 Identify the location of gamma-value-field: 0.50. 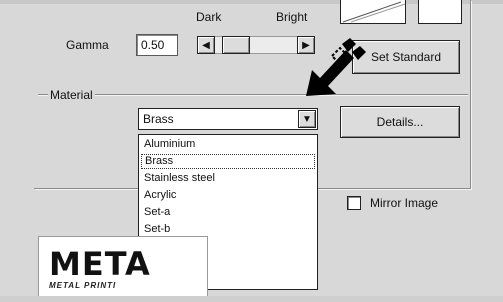
(157, 45).